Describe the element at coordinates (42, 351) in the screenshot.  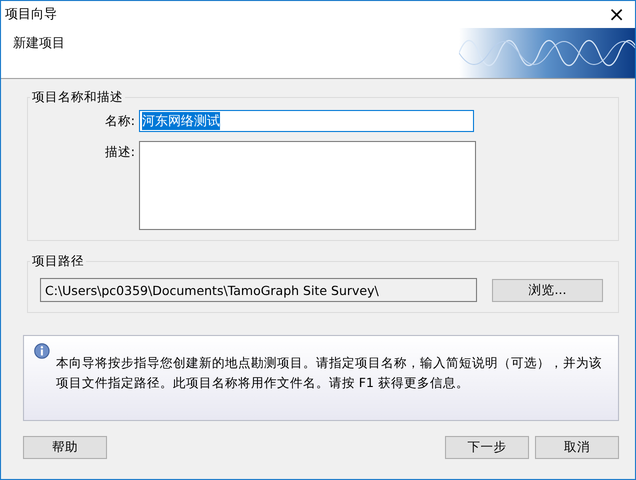
I see `info-icon` at that location.